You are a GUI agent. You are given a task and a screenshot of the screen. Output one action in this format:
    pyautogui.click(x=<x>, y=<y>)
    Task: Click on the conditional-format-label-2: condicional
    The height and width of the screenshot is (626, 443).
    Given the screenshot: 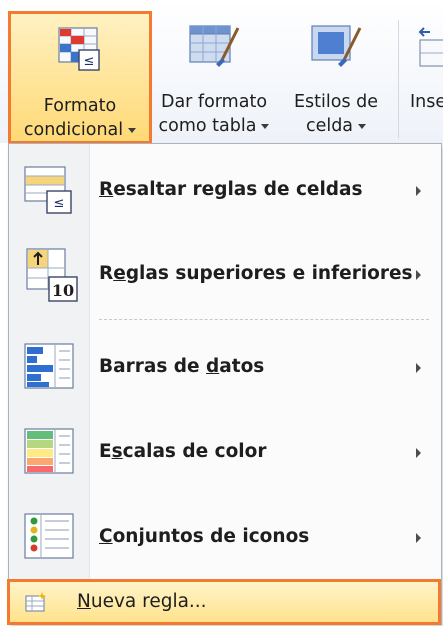 What is the action you would take?
    pyautogui.click(x=73, y=130)
    